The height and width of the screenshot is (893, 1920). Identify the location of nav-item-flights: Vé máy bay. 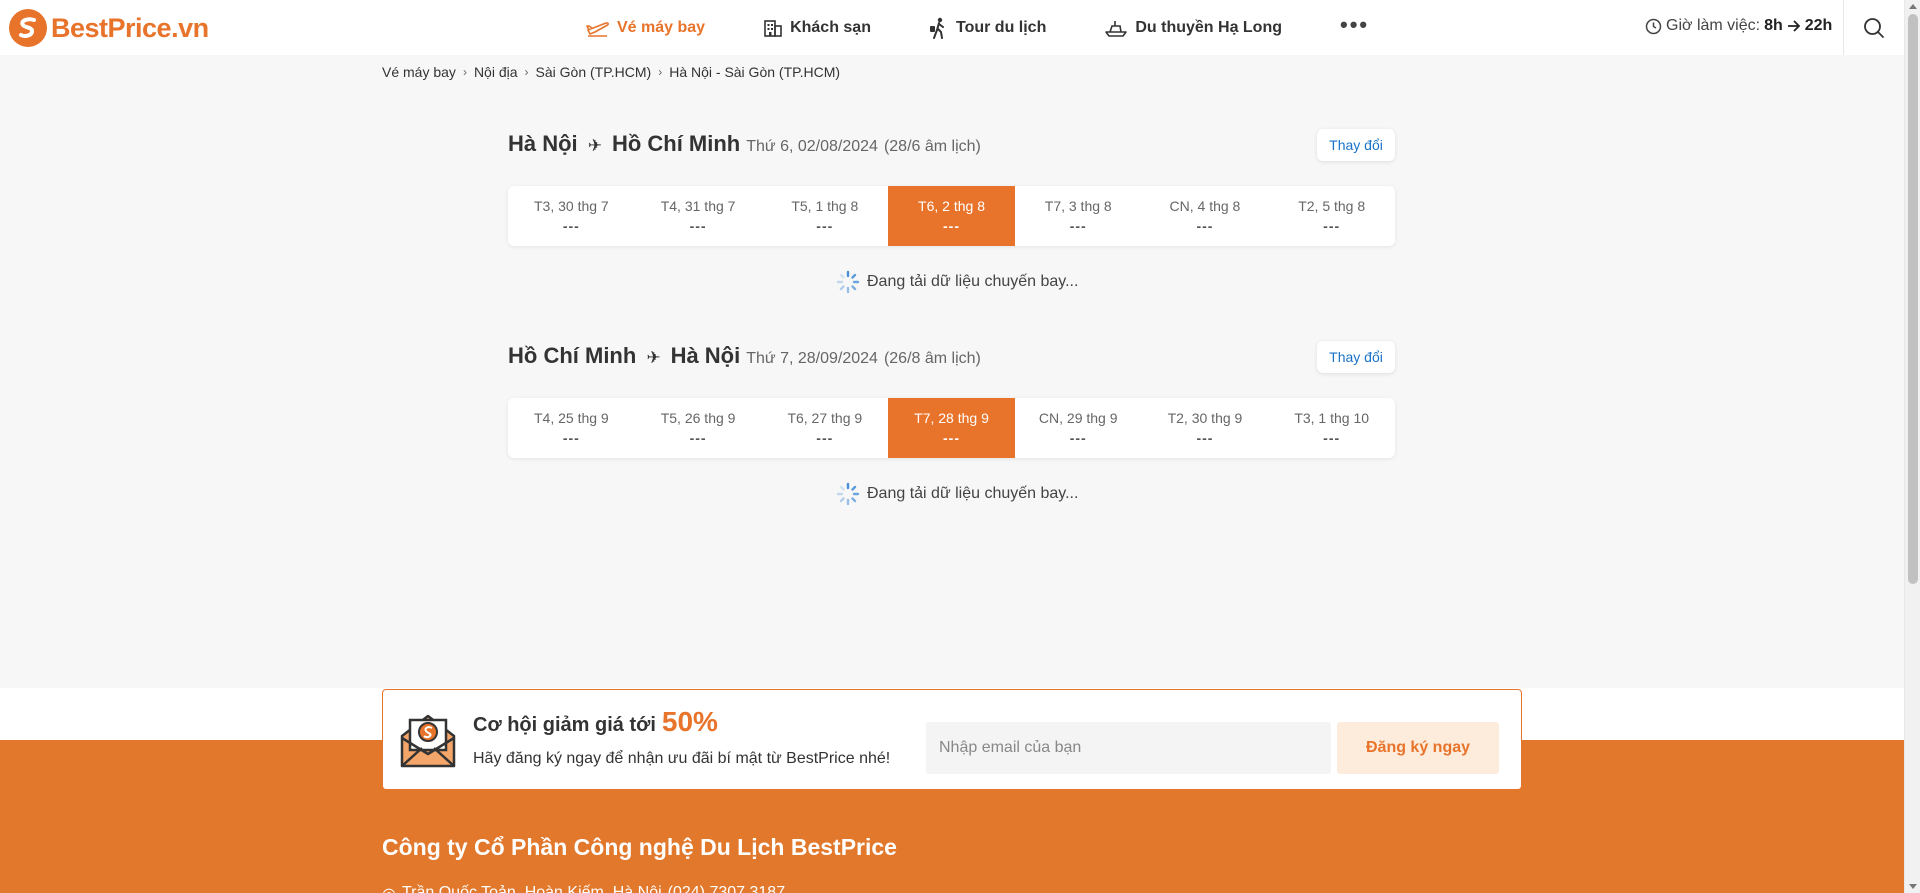
(645, 28).